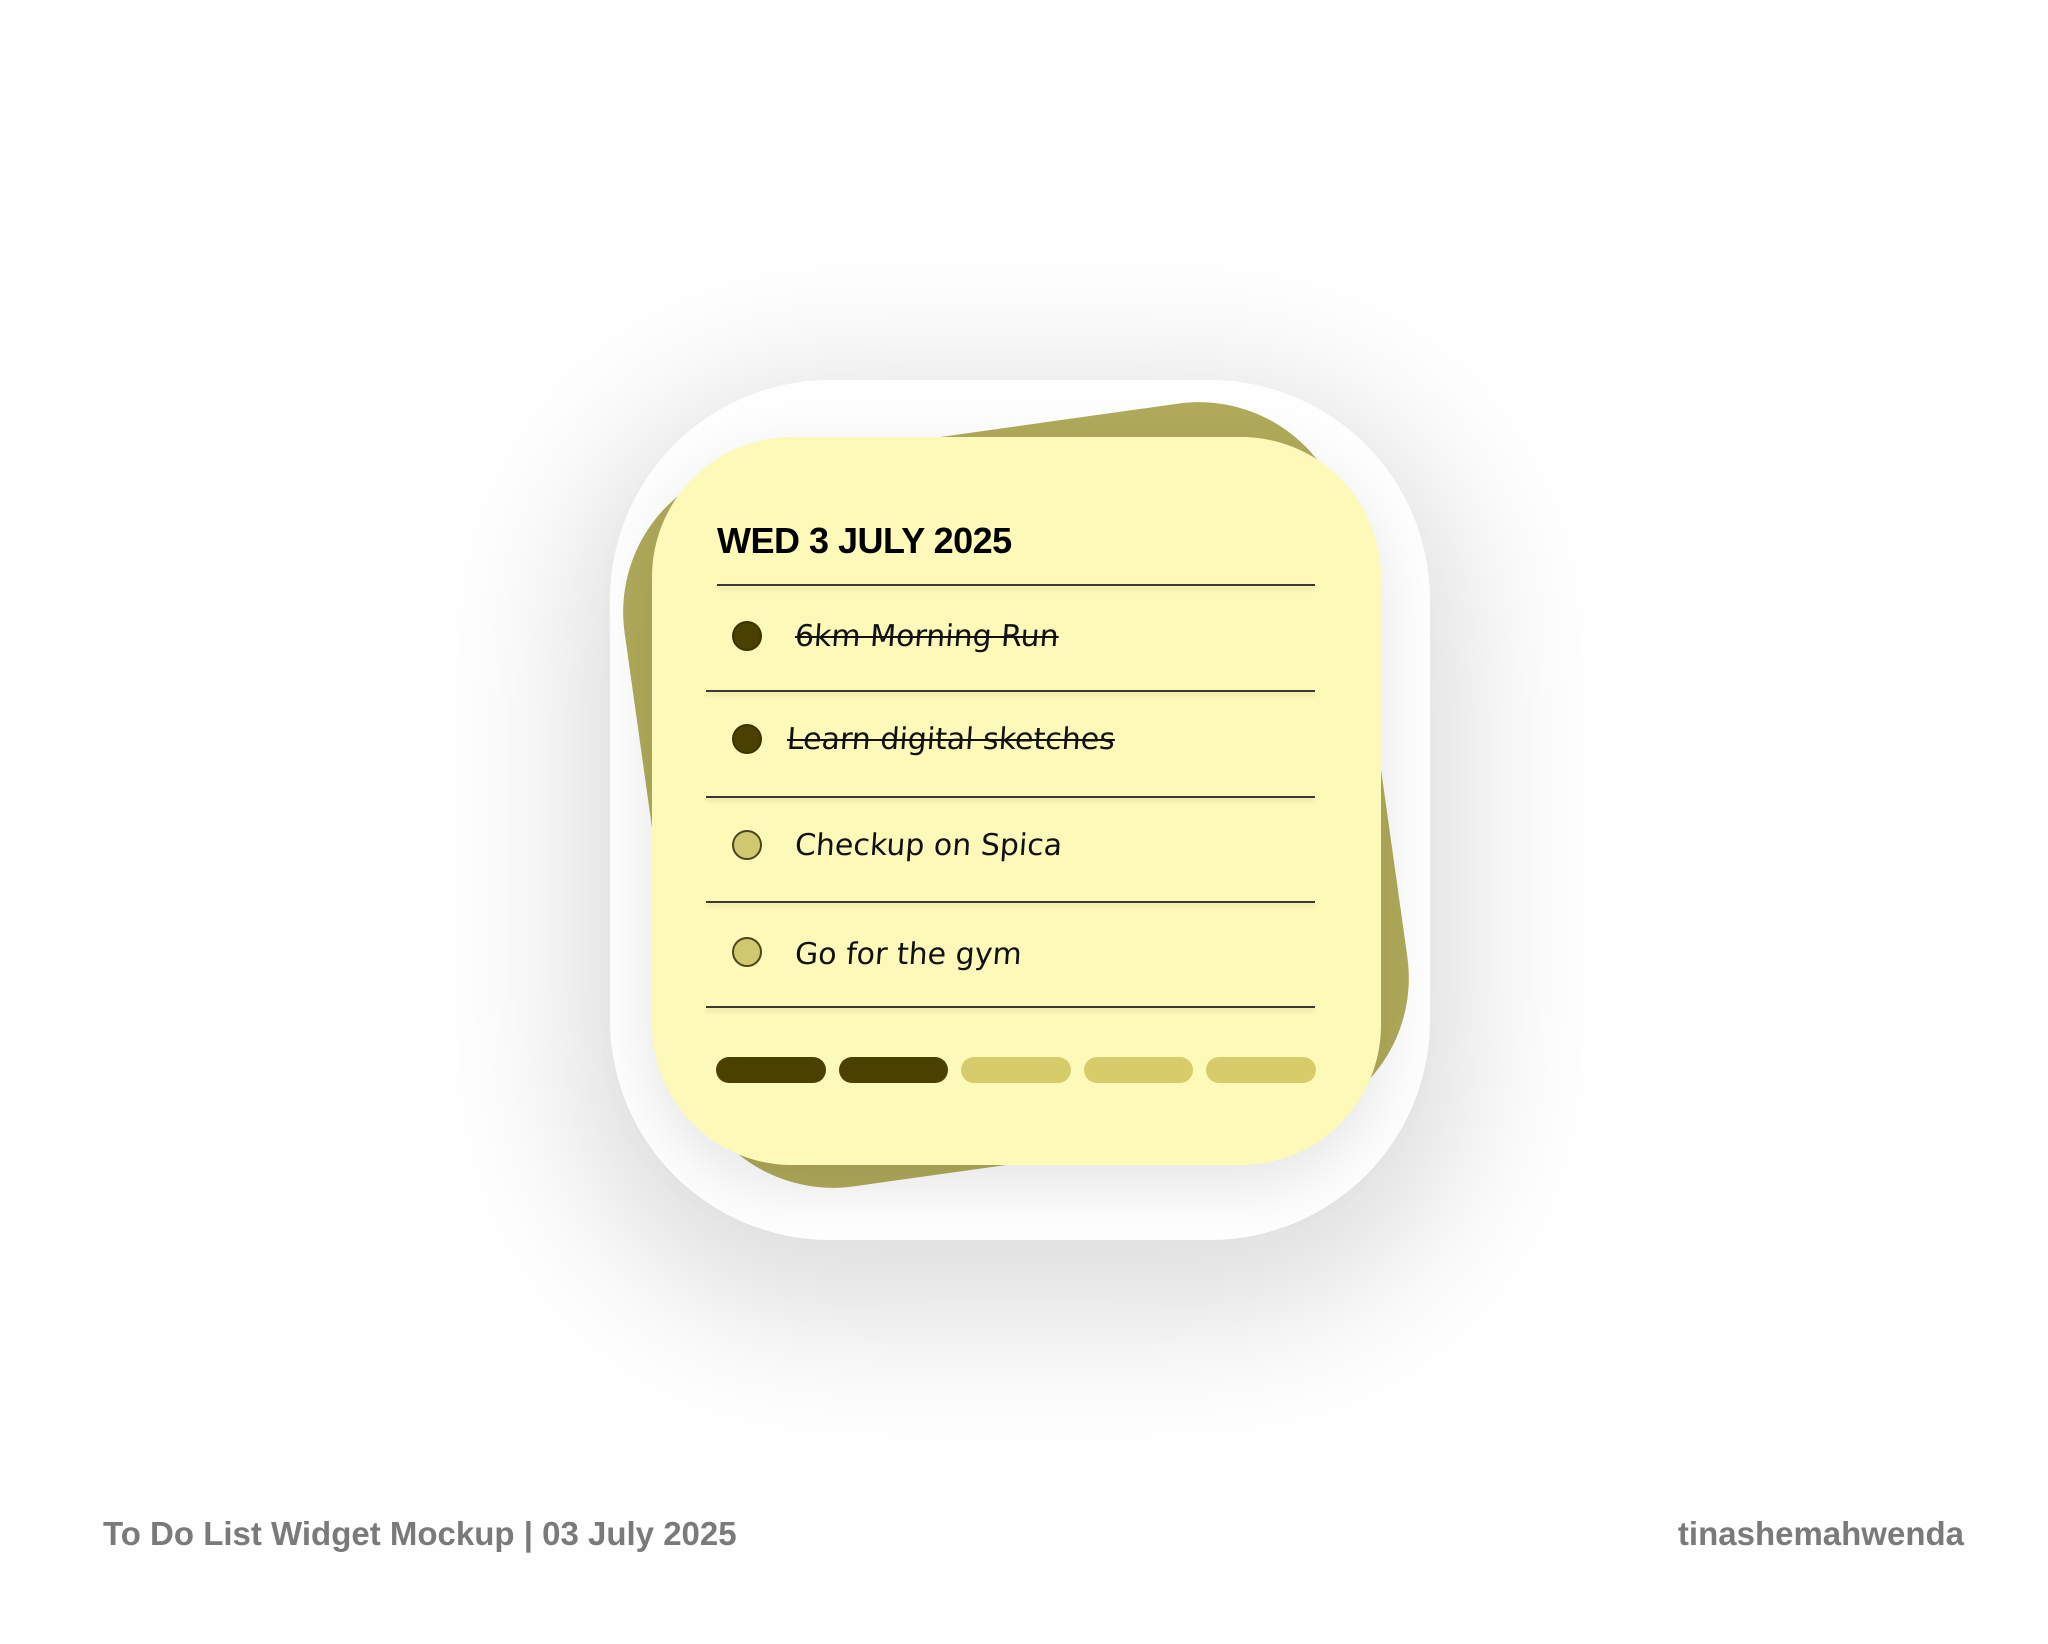  I want to click on task-item: Learn digital sketches, so click(1012, 746).